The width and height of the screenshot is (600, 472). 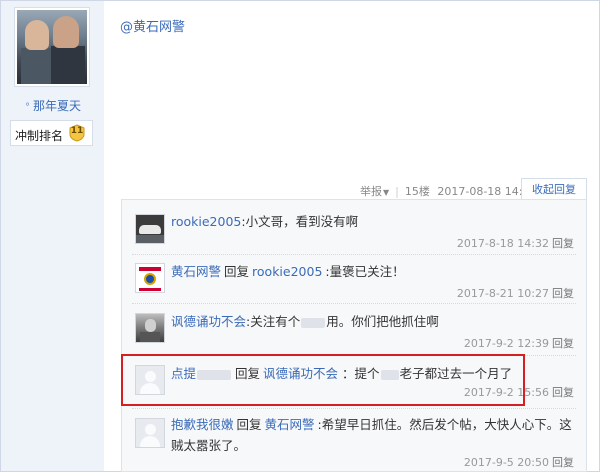 I want to click on reply-meta: 2017-8-21 10:27 回复, so click(x=515, y=293).